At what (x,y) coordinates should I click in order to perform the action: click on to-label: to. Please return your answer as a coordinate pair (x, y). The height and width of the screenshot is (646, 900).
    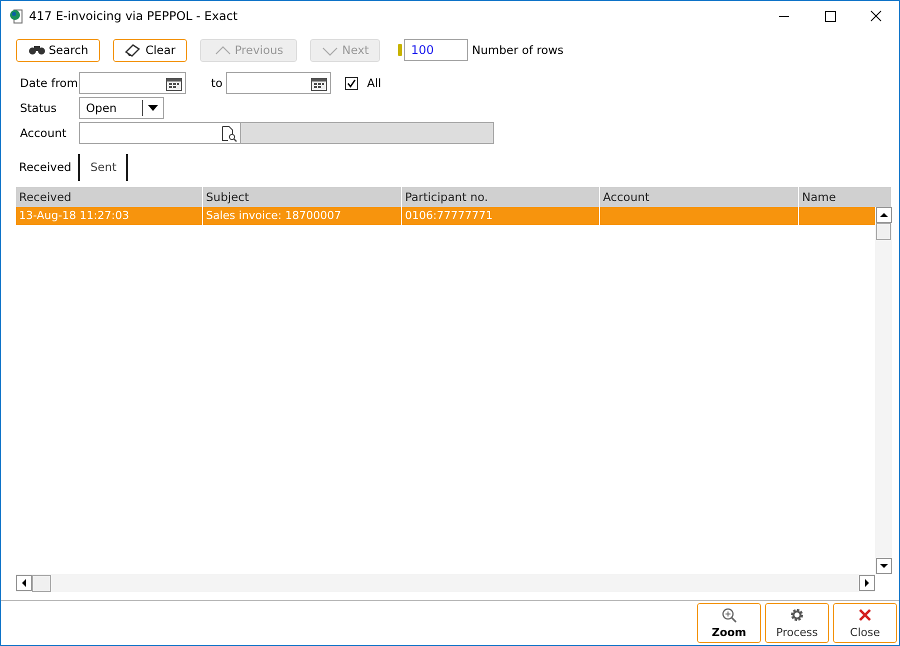
    Looking at the image, I should click on (217, 83).